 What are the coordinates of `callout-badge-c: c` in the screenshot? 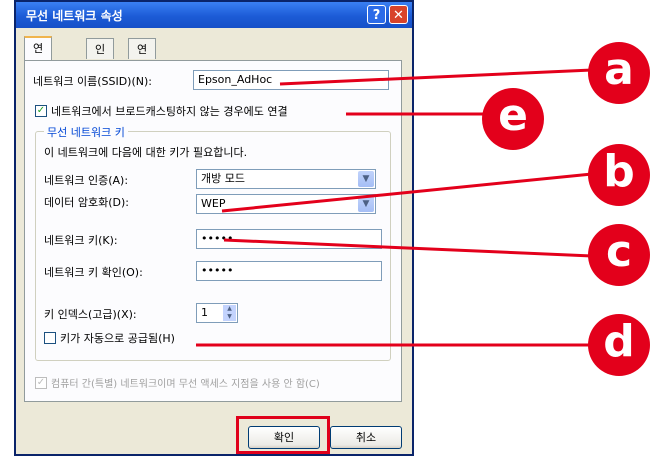 It's located at (619, 255).